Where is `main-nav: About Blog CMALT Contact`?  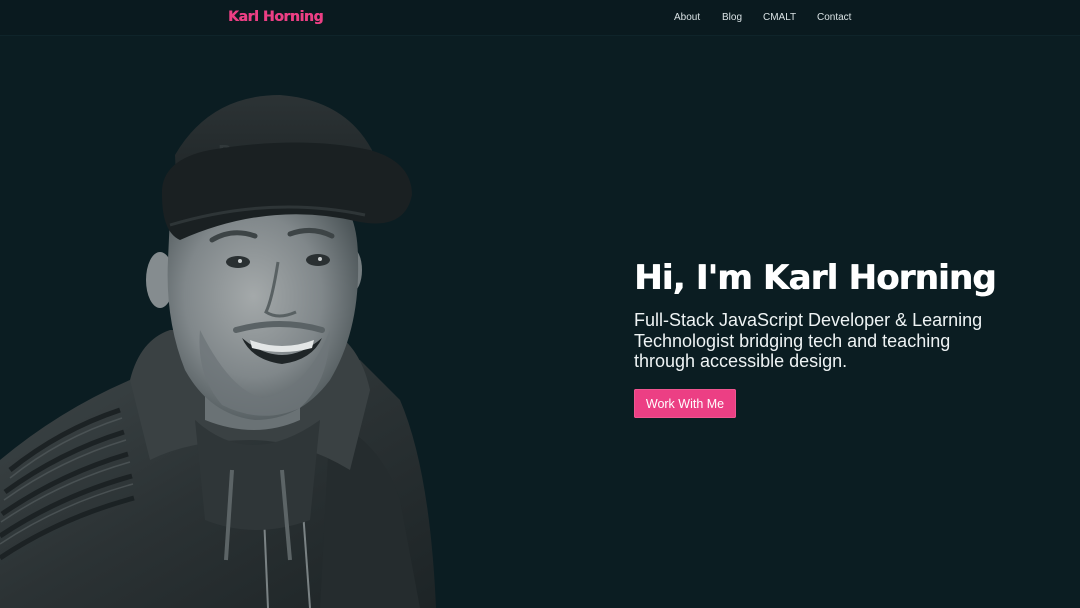 main-nav: About Blog CMALT Contact is located at coordinates (540, 19).